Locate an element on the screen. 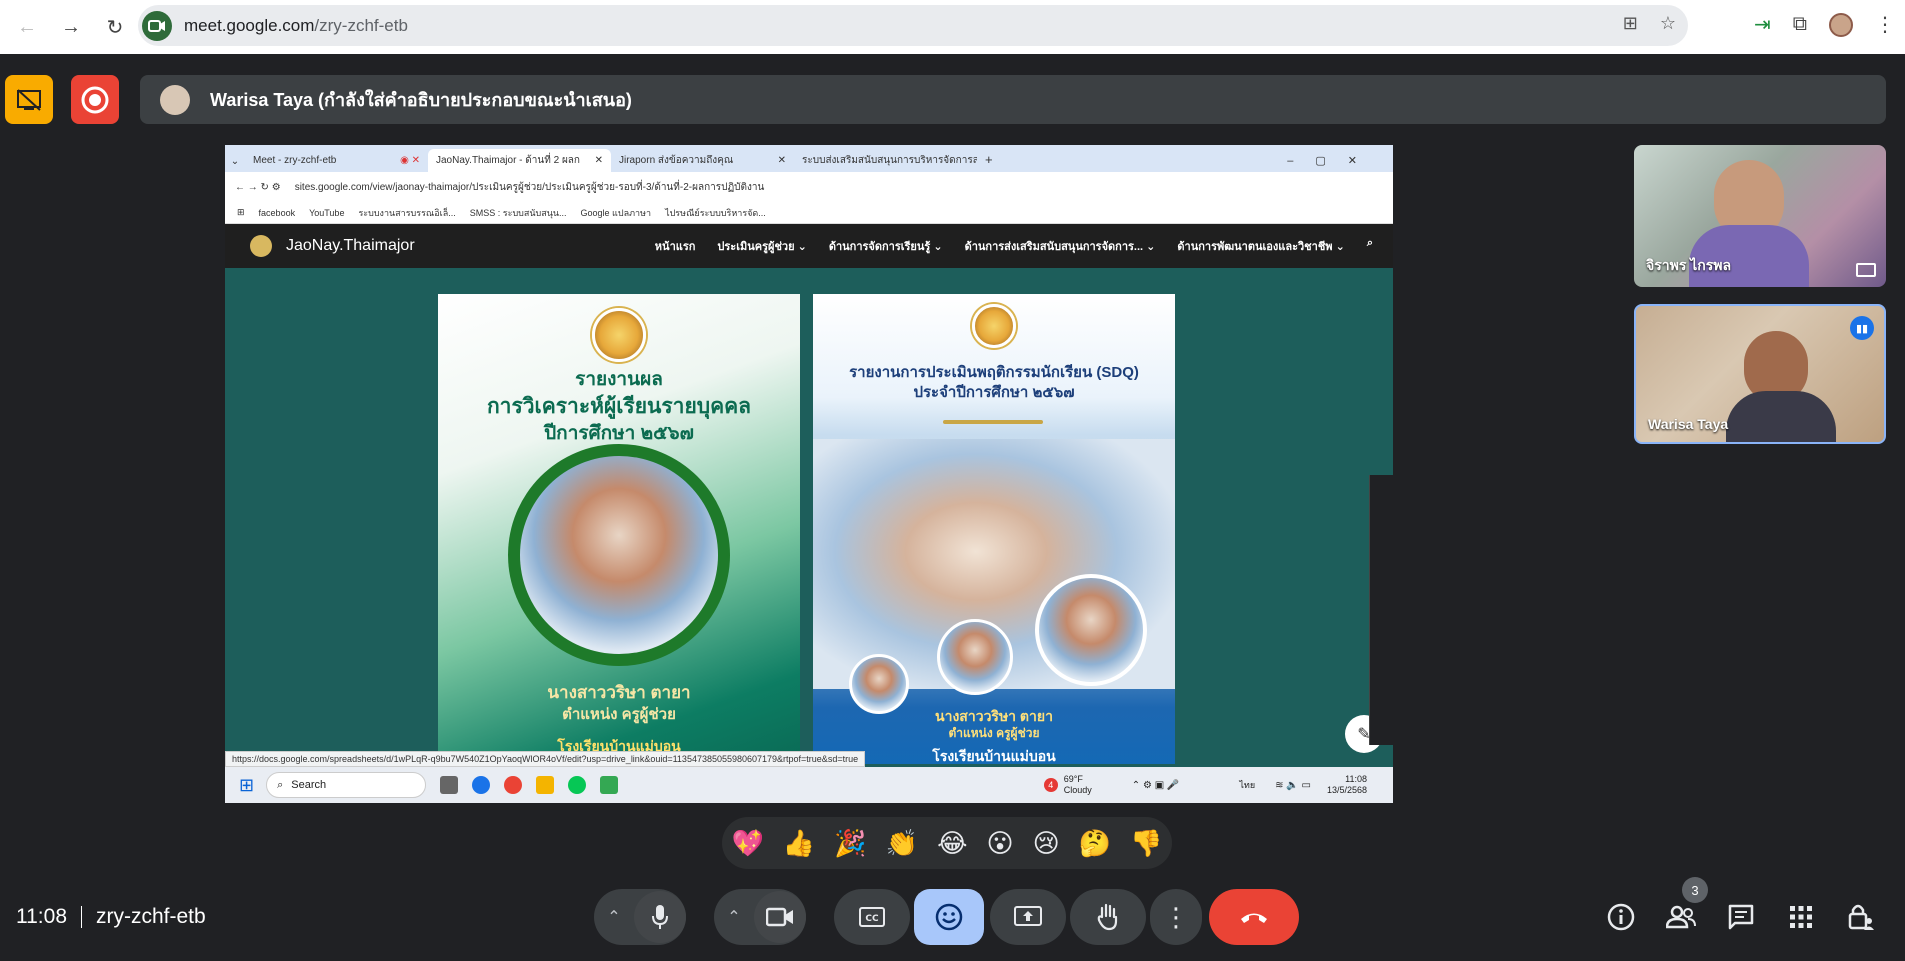 This screenshot has height=961, width=1905. taskview-icon is located at coordinates (449, 785).